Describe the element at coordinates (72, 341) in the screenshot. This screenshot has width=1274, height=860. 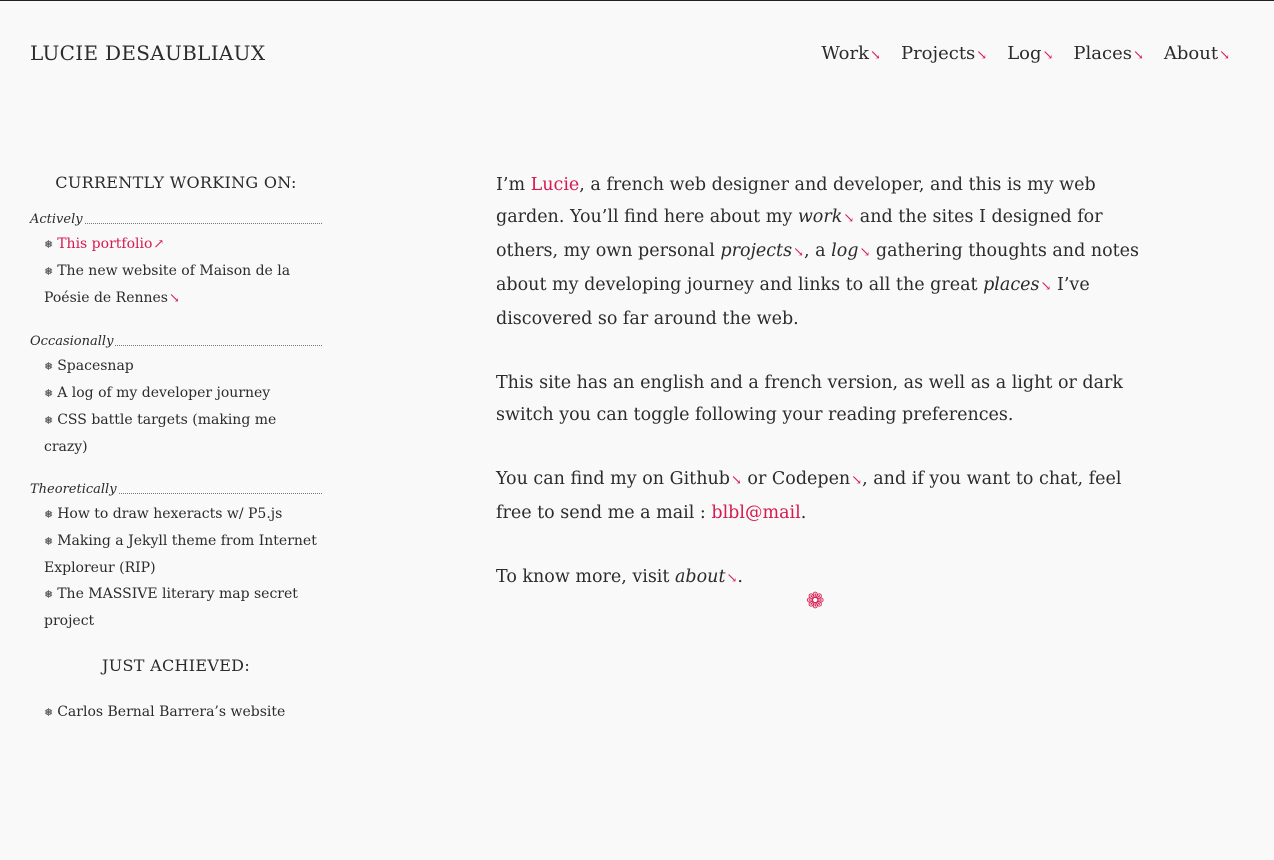
I see `group-label: Occasionally` at that location.